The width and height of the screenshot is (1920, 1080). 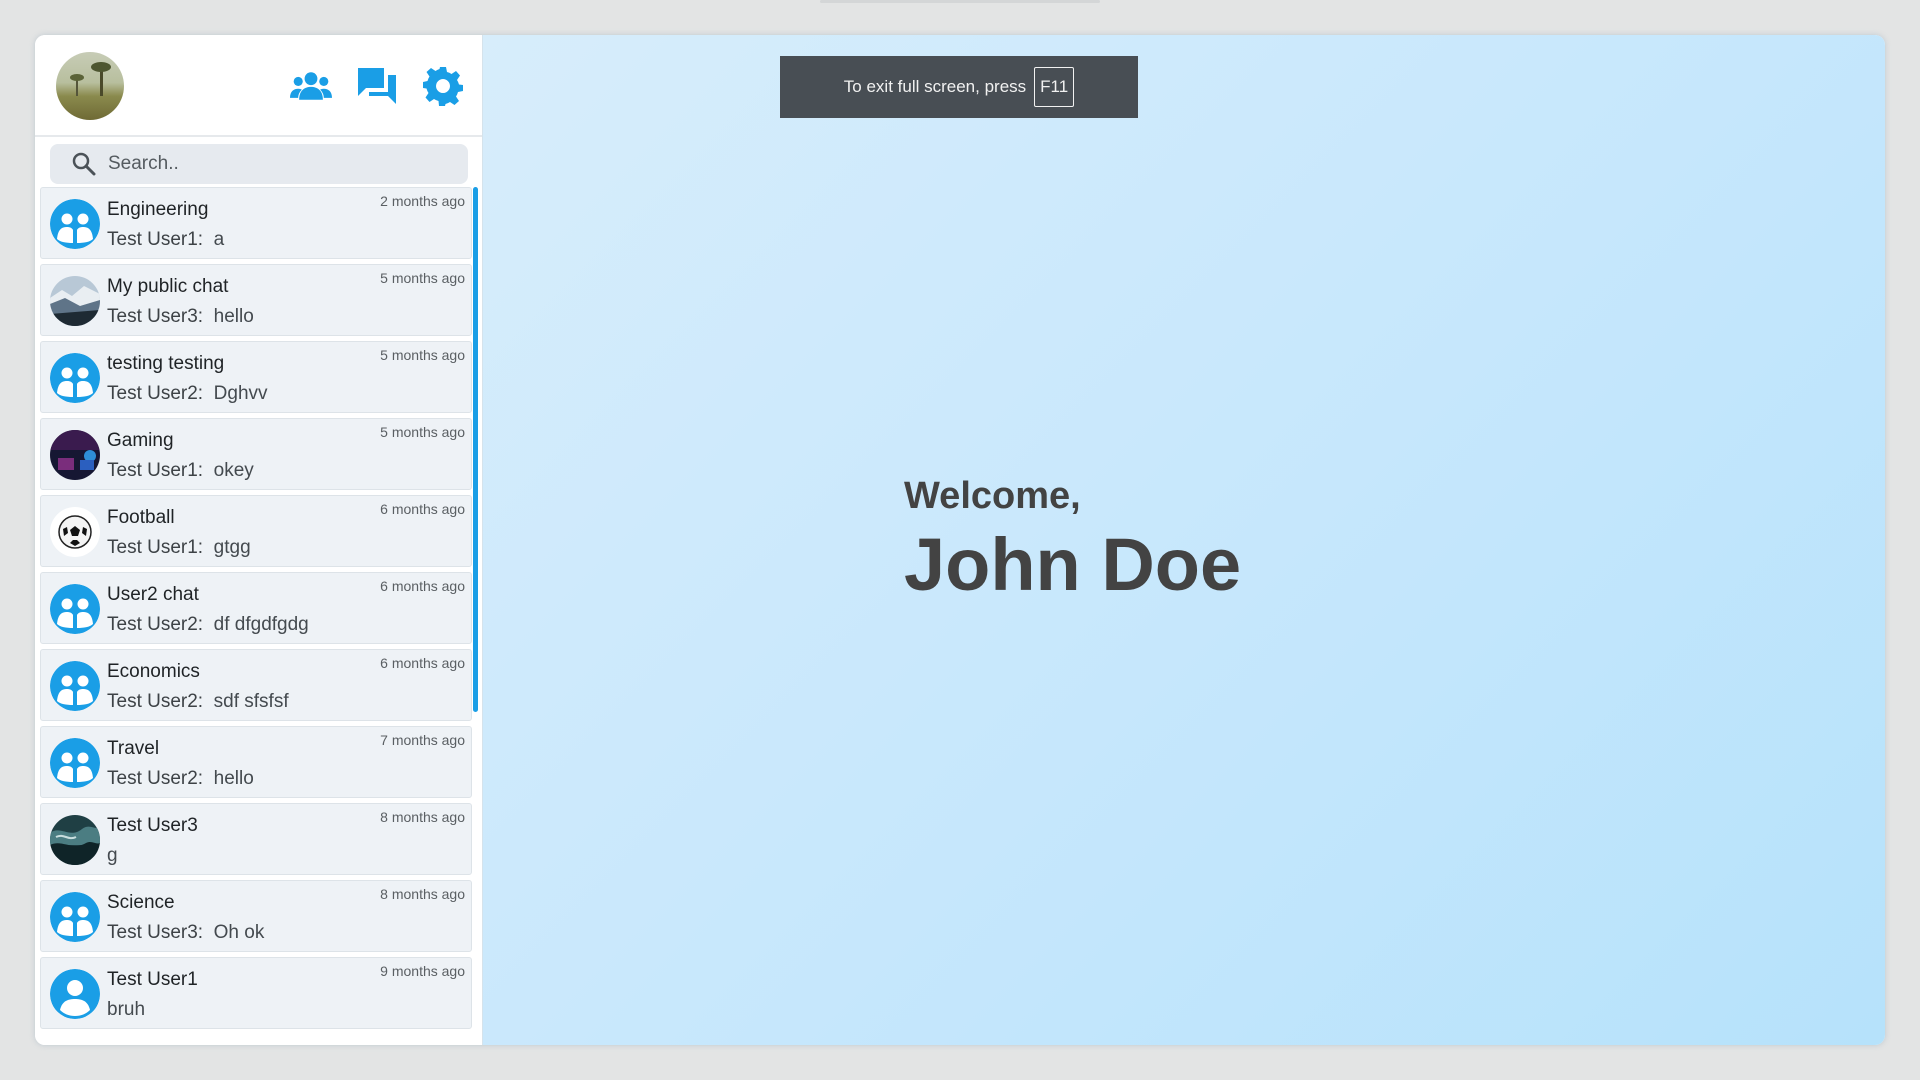 I want to click on chat-name: User2 chat, so click(x=153, y=594).